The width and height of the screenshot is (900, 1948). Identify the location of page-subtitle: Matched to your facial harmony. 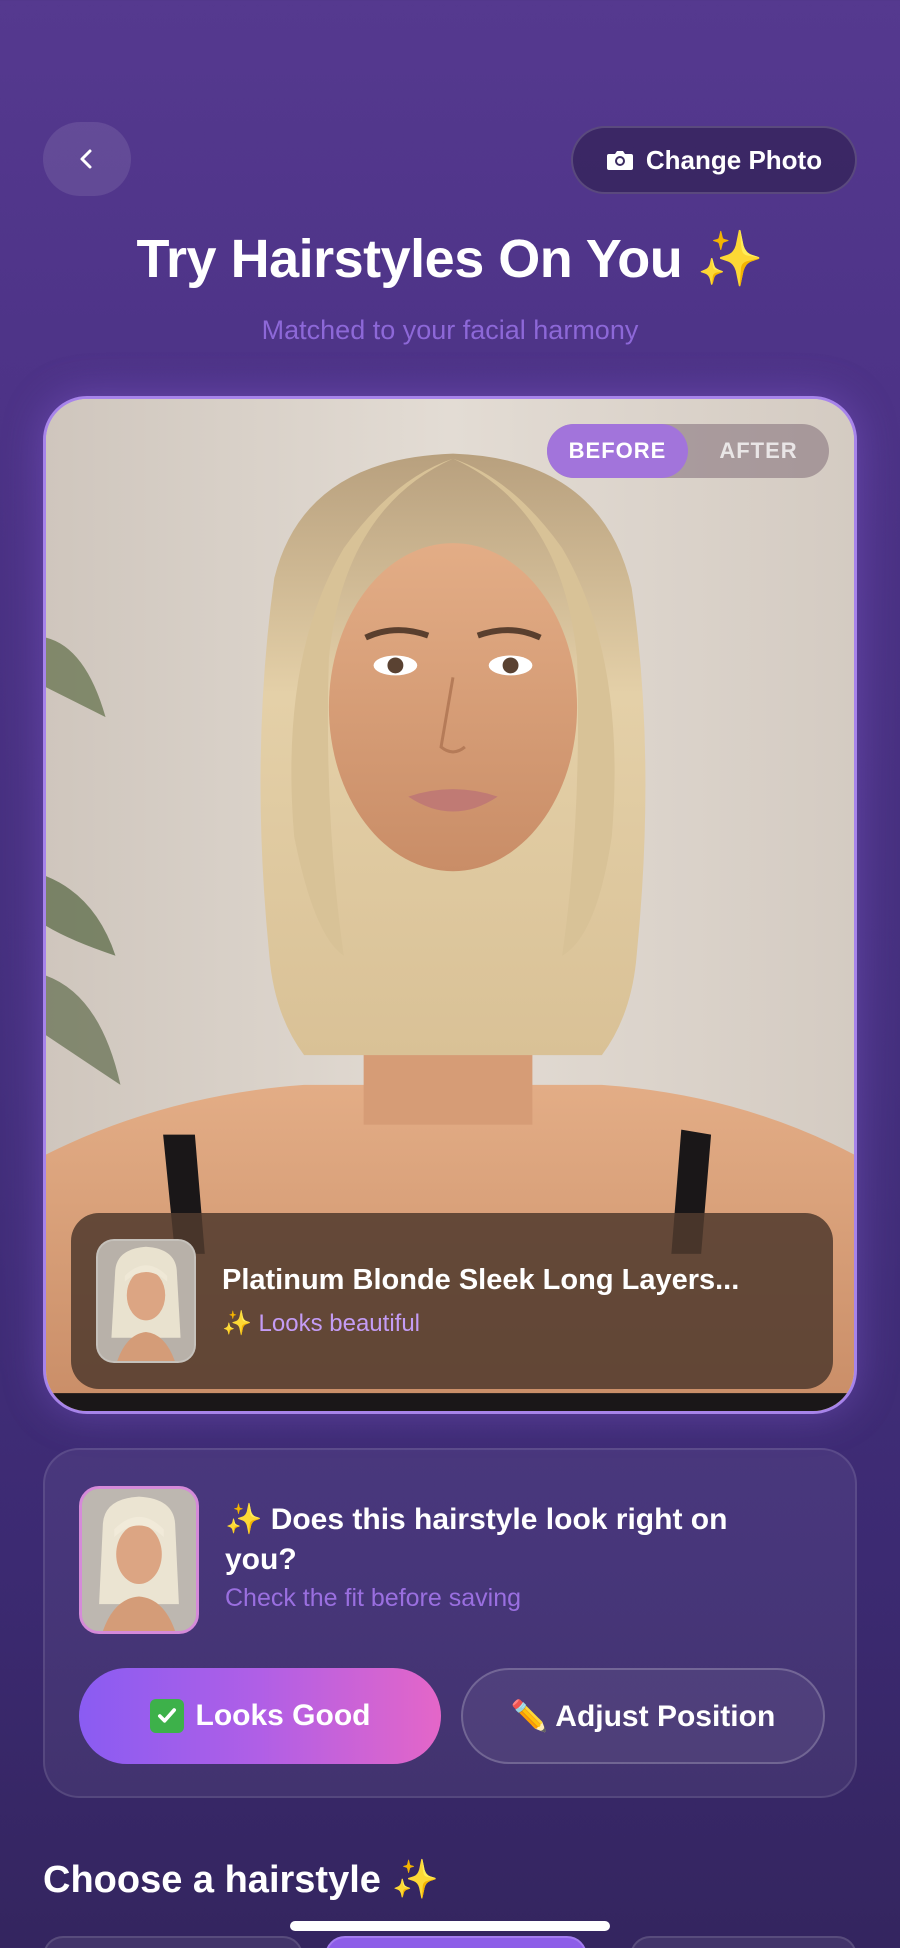
(450, 330).